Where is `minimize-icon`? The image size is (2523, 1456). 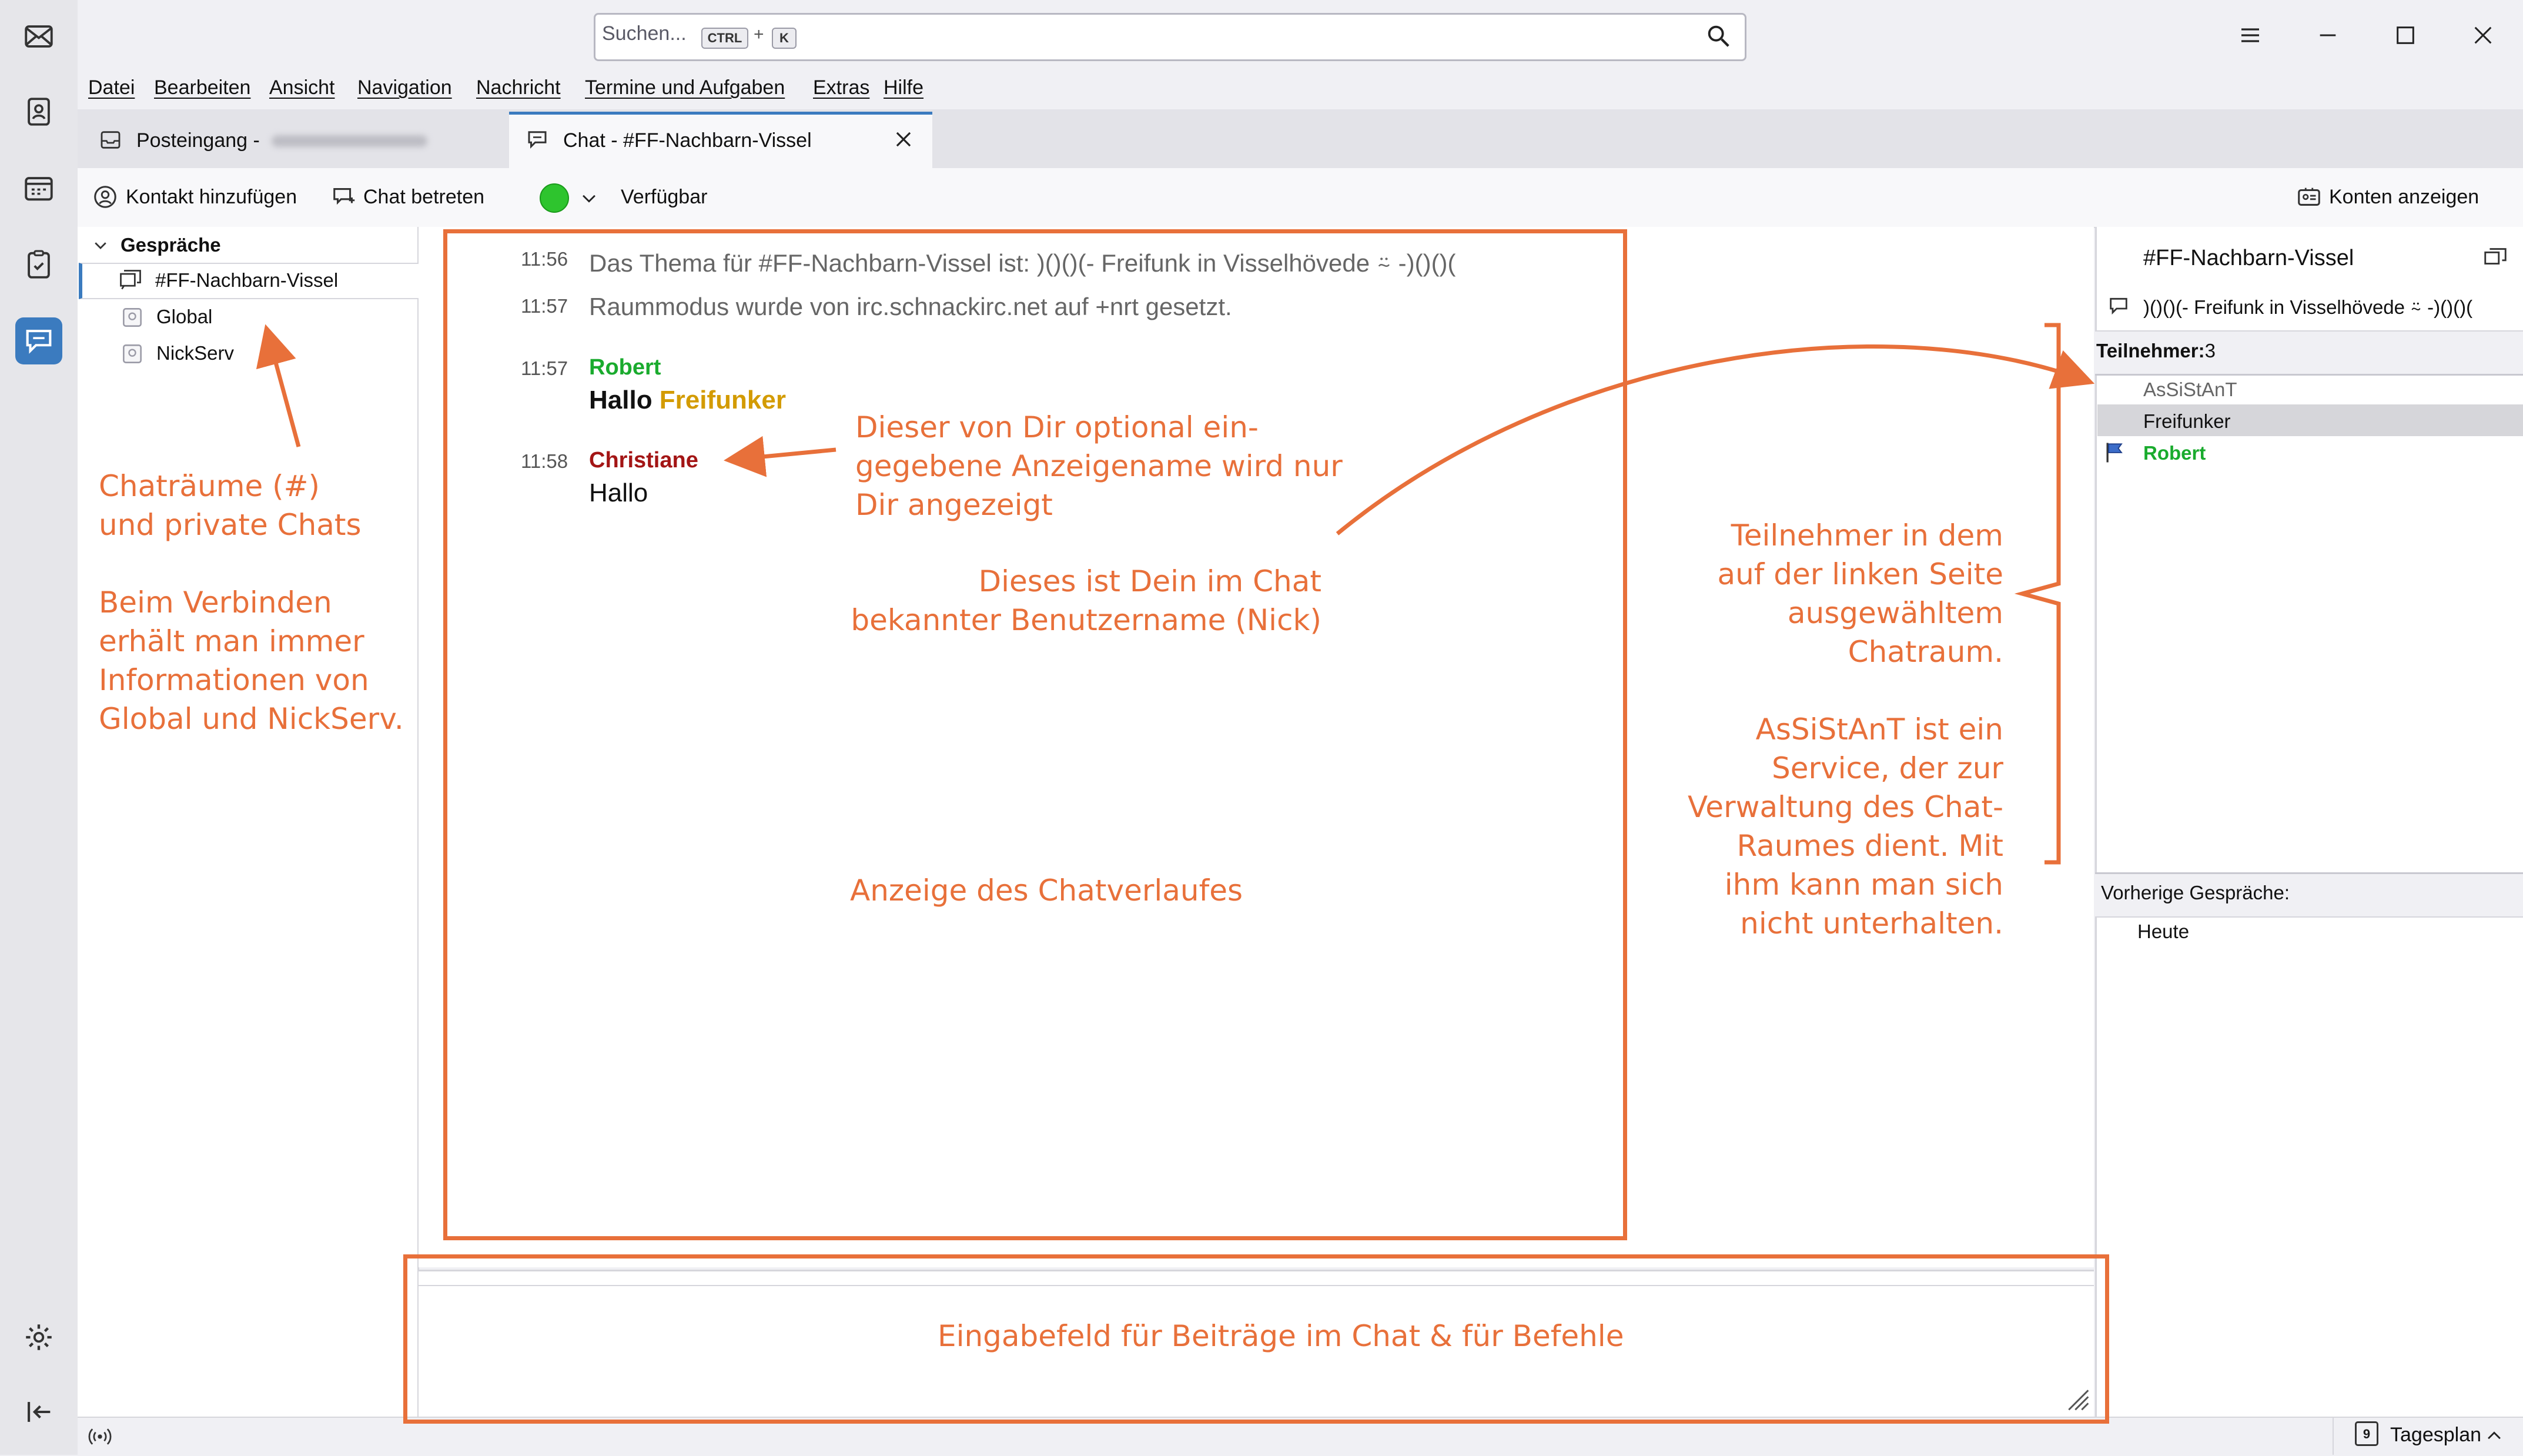
minimize-icon is located at coordinates (2328, 35).